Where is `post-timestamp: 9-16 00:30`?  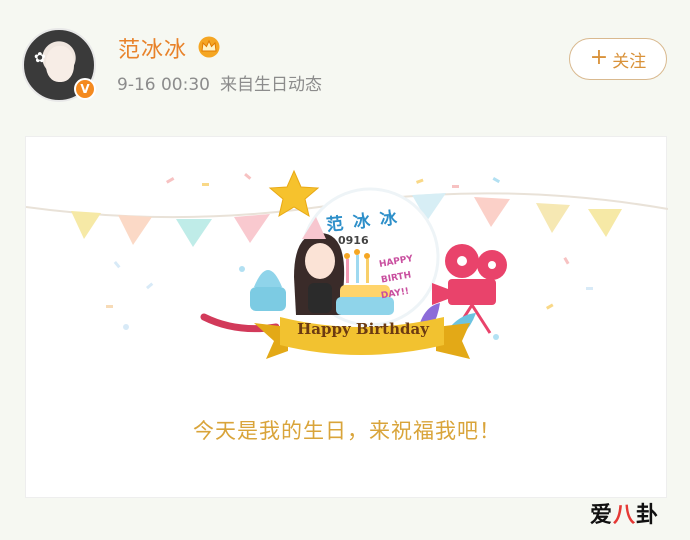 post-timestamp: 9-16 00:30 is located at coordinates (163, 85).